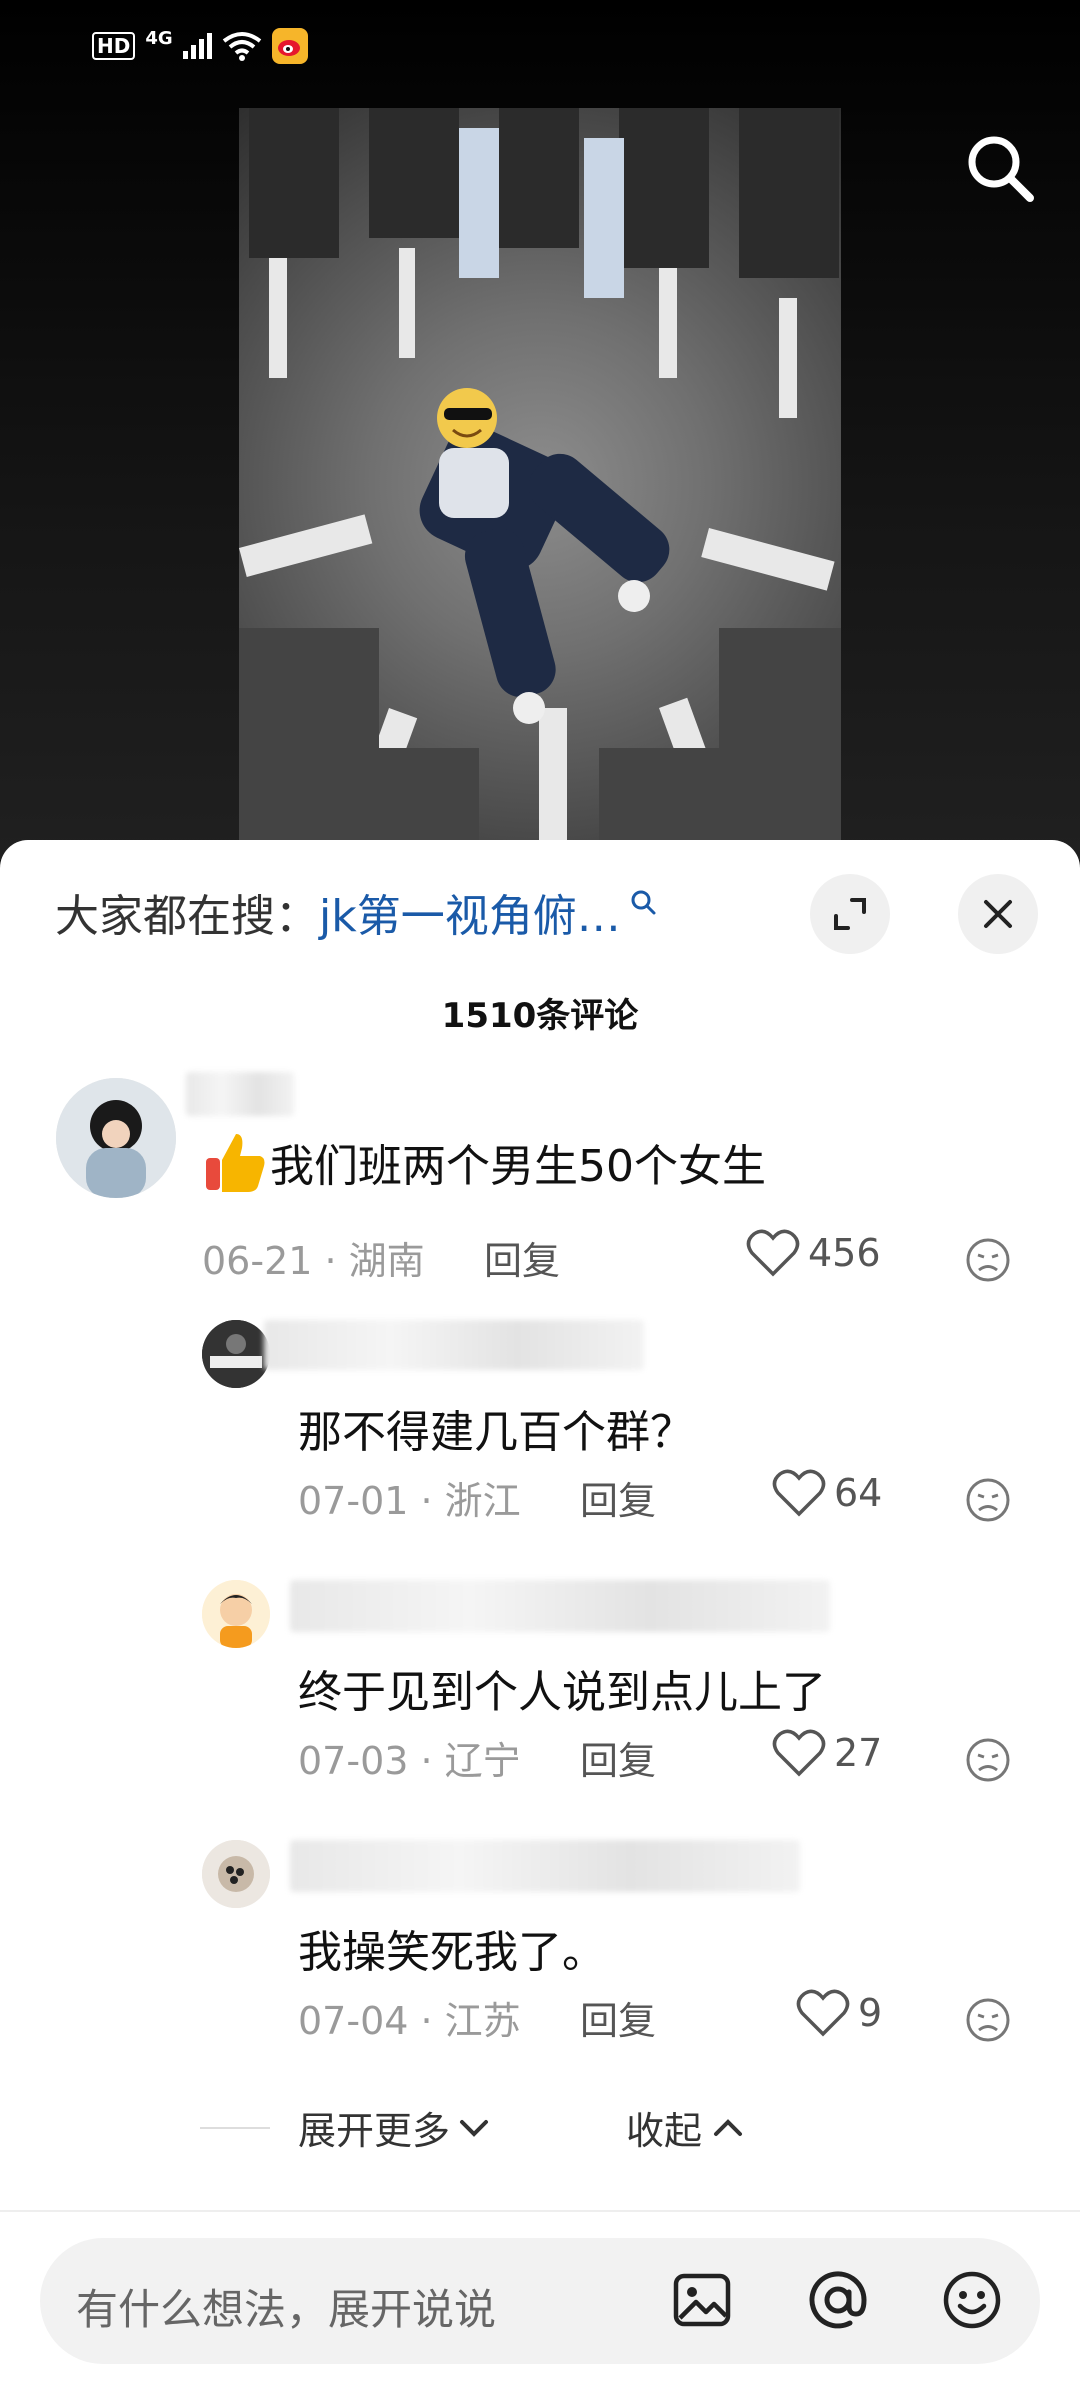  I want to click on comment-body: 我们班两个男生50个女生, so click(518, 1166).